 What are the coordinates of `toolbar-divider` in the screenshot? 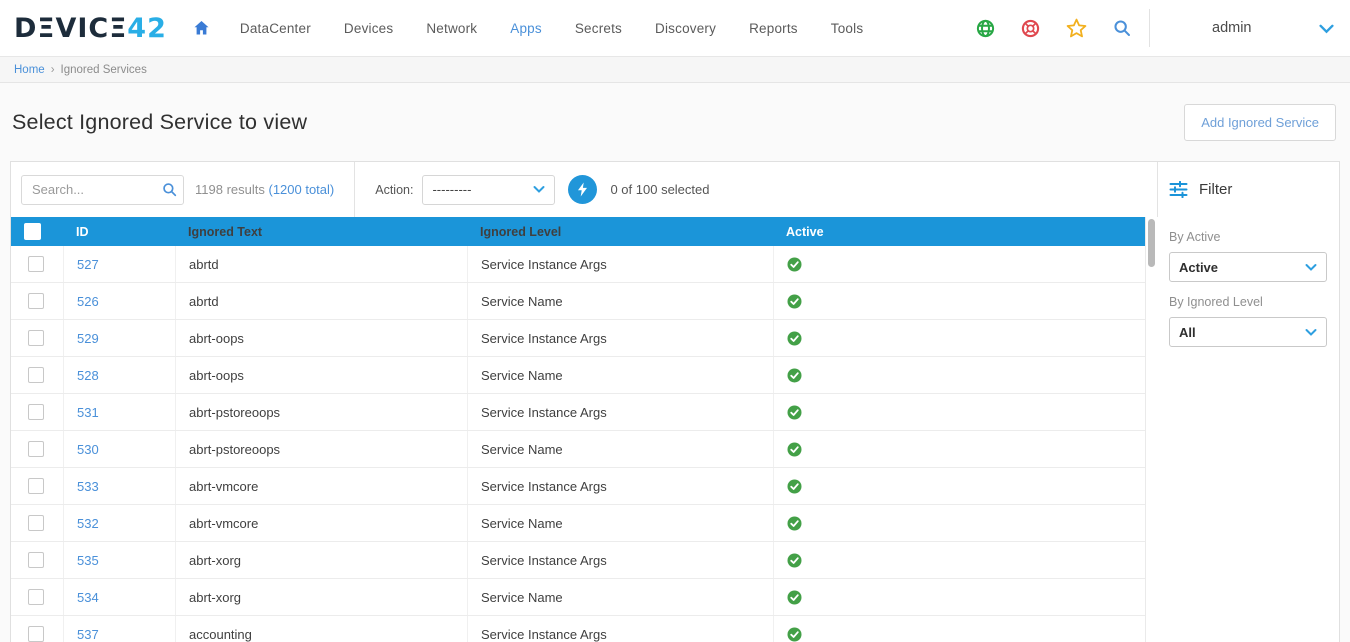 It's located at (355, 189).